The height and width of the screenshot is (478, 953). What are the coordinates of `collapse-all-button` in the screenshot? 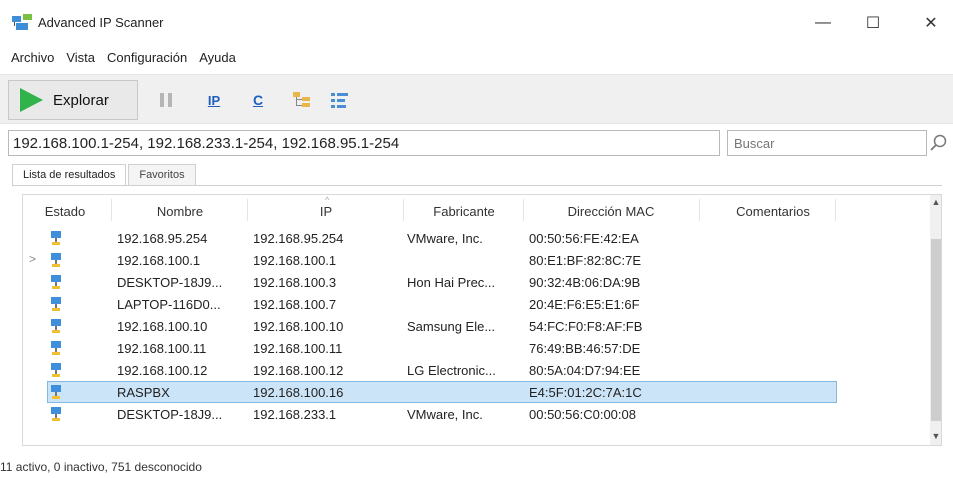 It's located at (340, 100).